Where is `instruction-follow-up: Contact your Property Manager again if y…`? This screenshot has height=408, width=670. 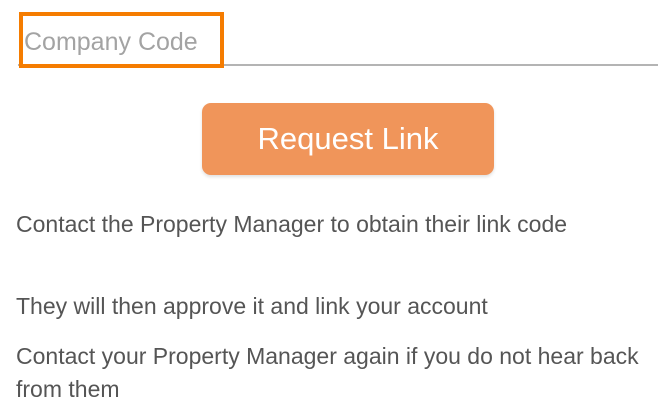 instruction-follow-up: Contact your Property Manager again if y… is located at coordinates (327, 372).